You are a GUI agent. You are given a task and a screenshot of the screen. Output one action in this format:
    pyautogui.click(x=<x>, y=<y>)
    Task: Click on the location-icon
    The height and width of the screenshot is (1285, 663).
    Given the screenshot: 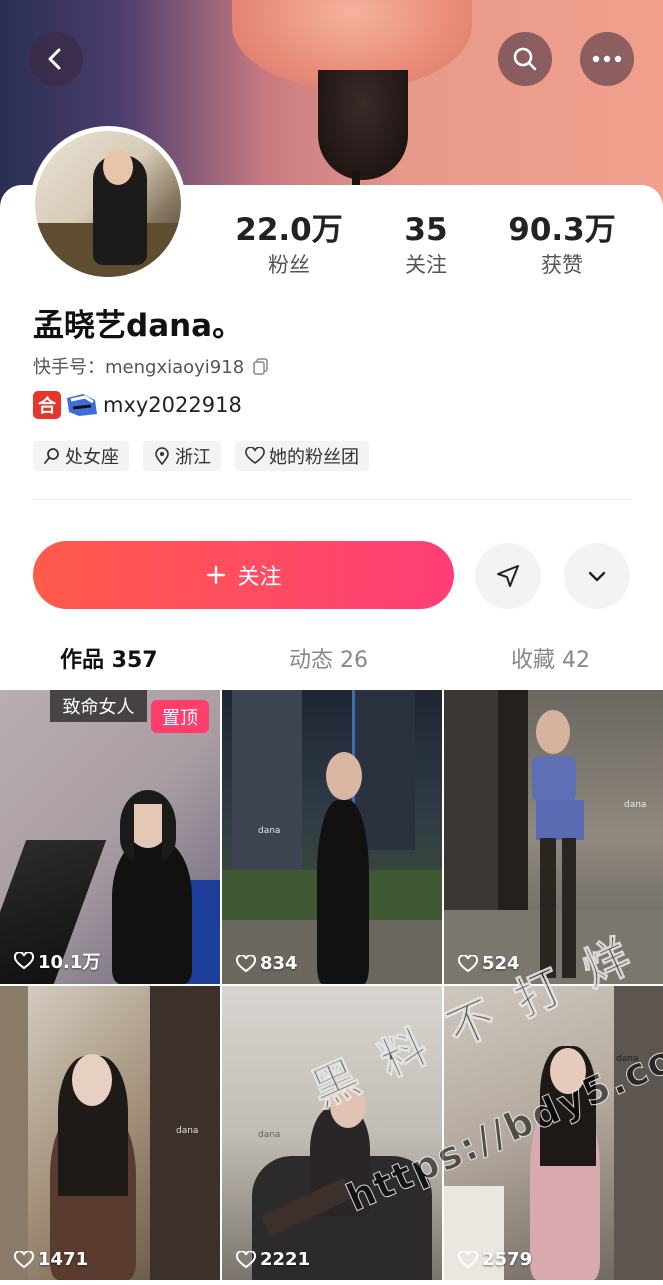 What is the action you would take?
    pyautogui.click(x=162, y=456)
    